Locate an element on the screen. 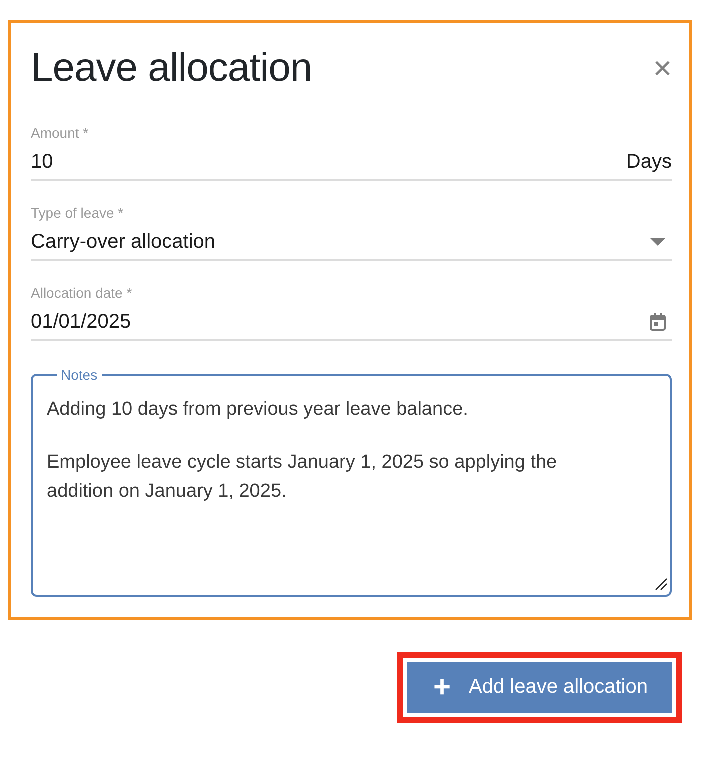 The height and width of the screenshot is (770, 704). dialog-title: Leave allocation is located at coordinates (171, 68).